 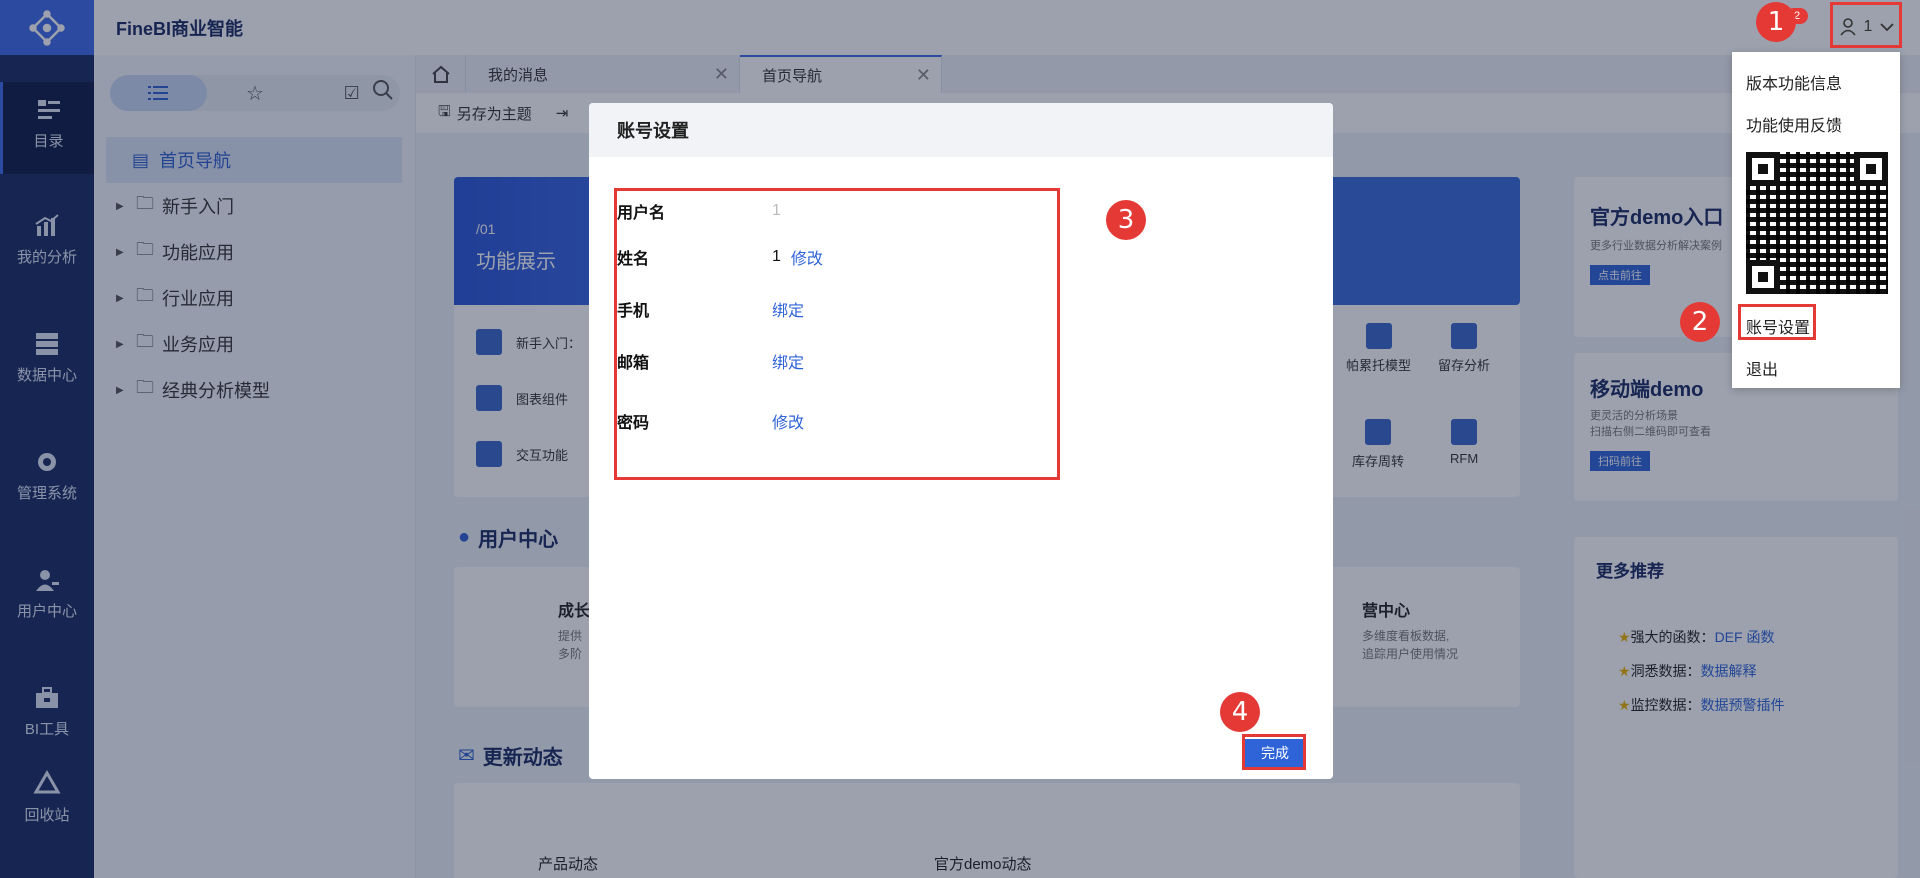 I want to click on step-badge-4: 4, so click(x=1240, y=712).